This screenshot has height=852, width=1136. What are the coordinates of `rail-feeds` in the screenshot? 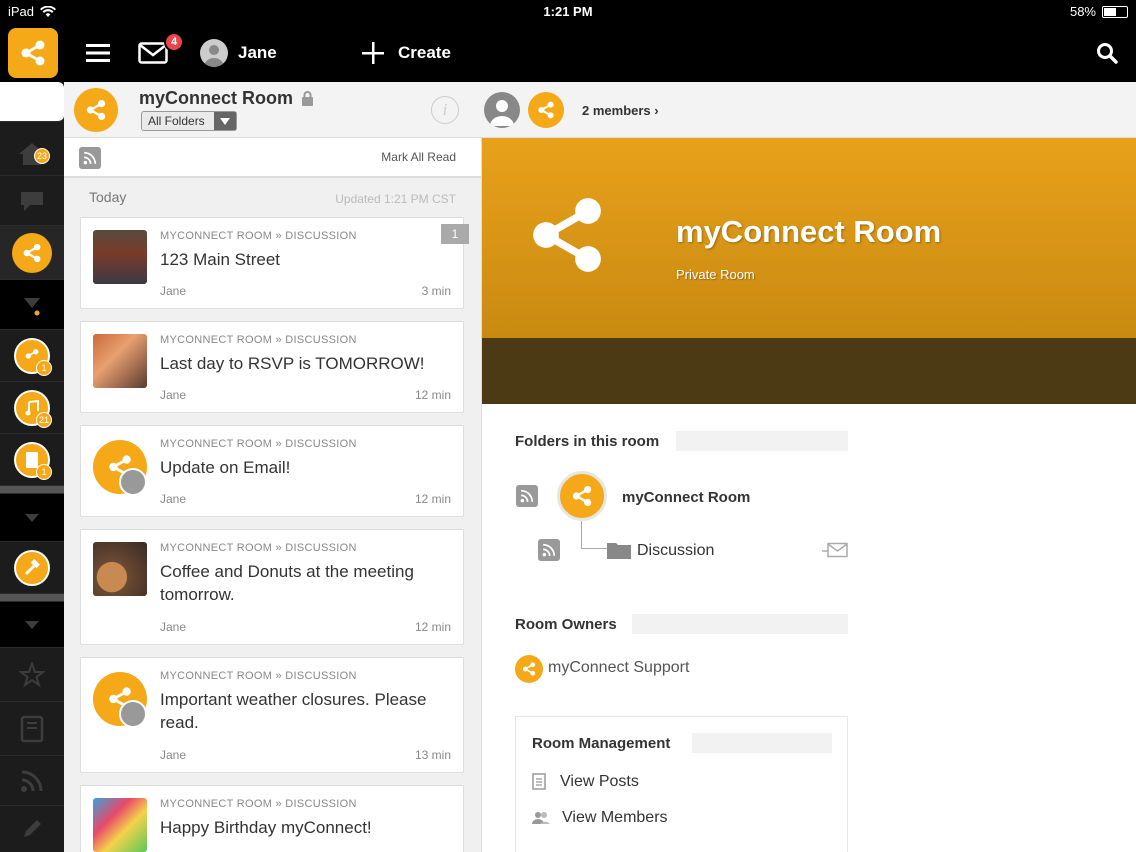 It's located at (32, 781).